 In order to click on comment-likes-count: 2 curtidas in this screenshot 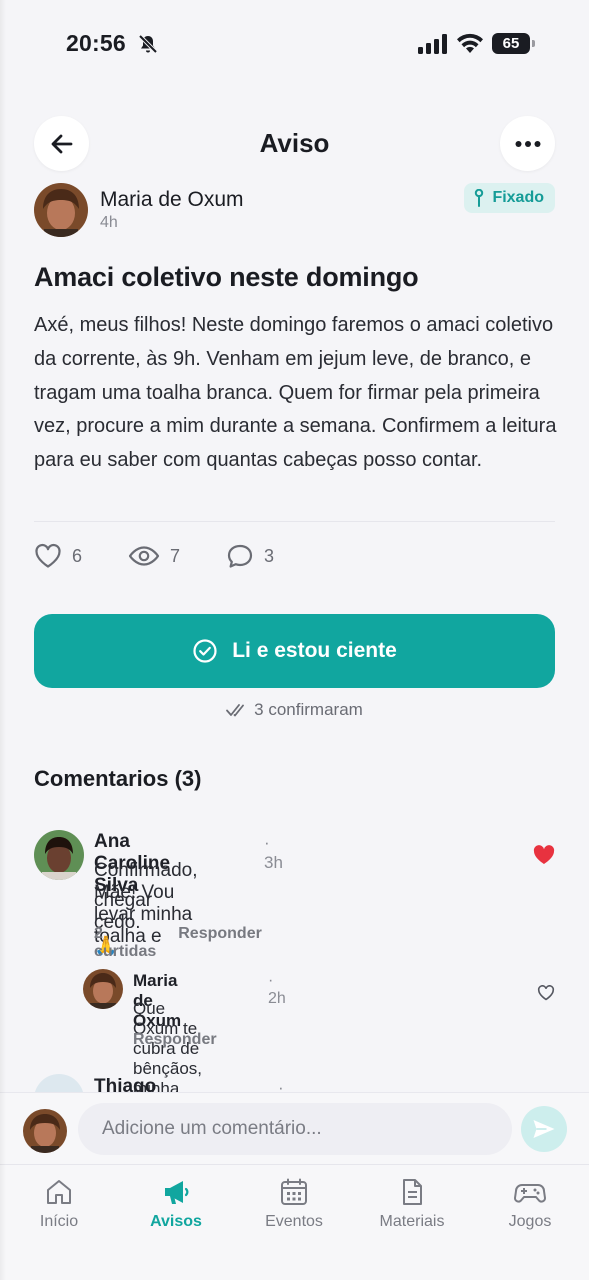, I will do `click(125, 943)`.